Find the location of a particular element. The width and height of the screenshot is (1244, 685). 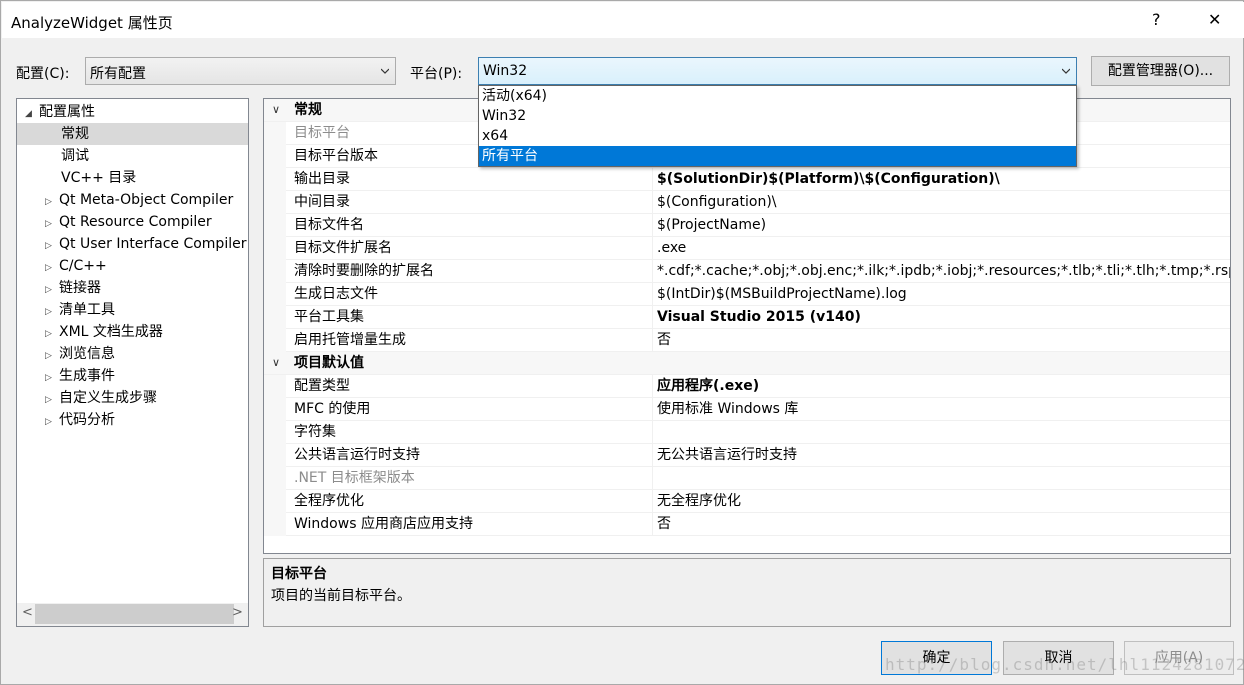

property-name: 目标文件名 is located at coordinates (329, 225).